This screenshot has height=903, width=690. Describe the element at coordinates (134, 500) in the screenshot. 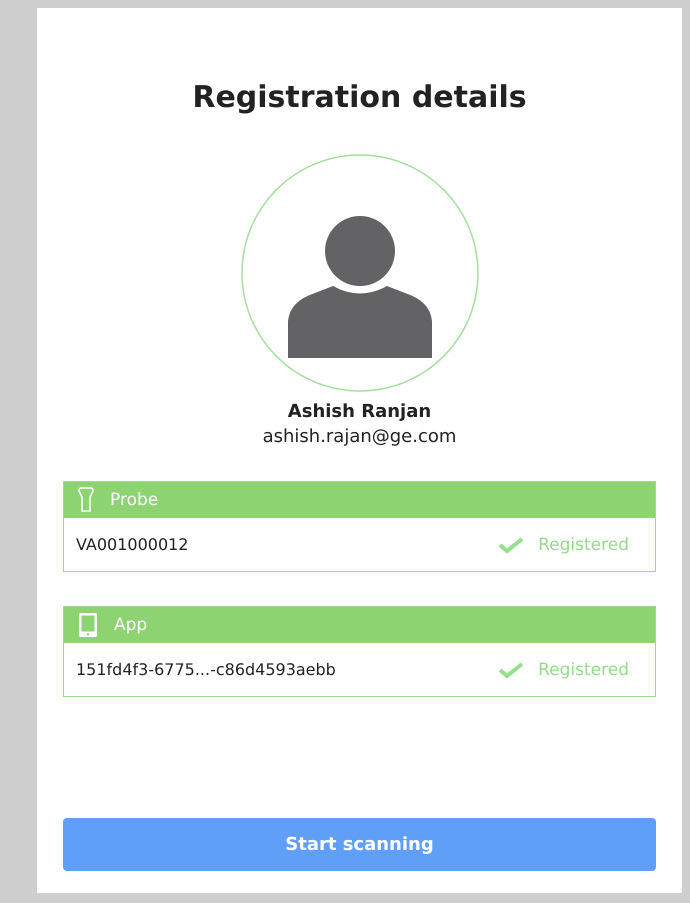

I see `panel-title: Probe` at that location.